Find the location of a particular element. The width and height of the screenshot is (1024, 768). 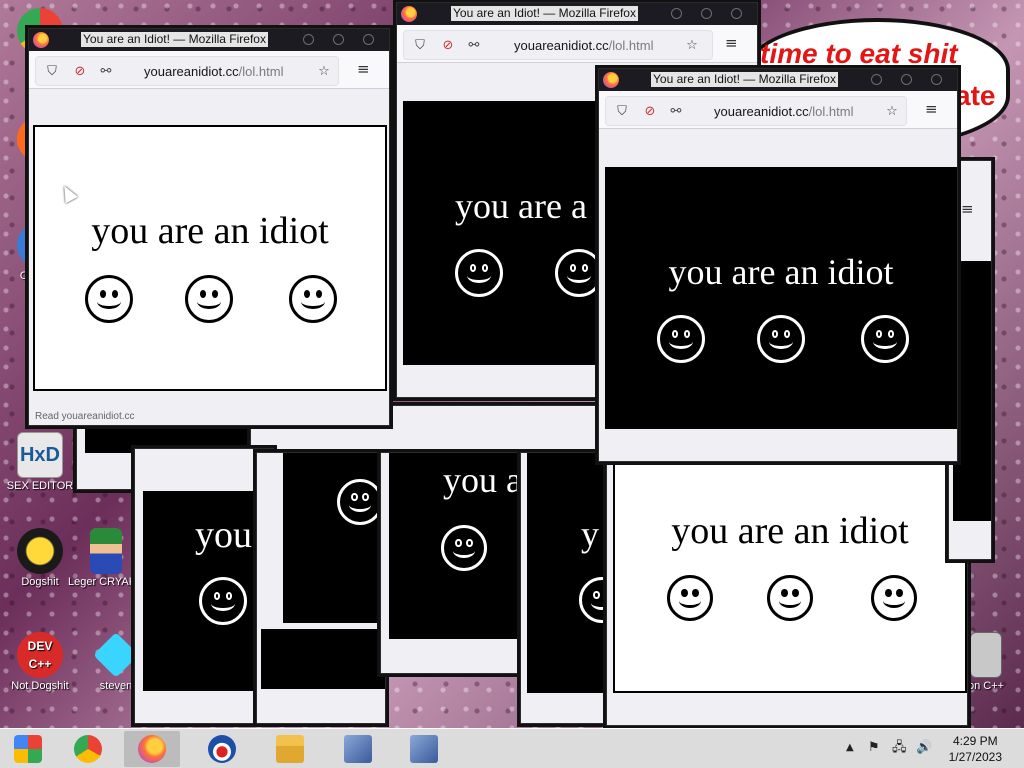

dogshit-icon is located at coordinates (40, 551).